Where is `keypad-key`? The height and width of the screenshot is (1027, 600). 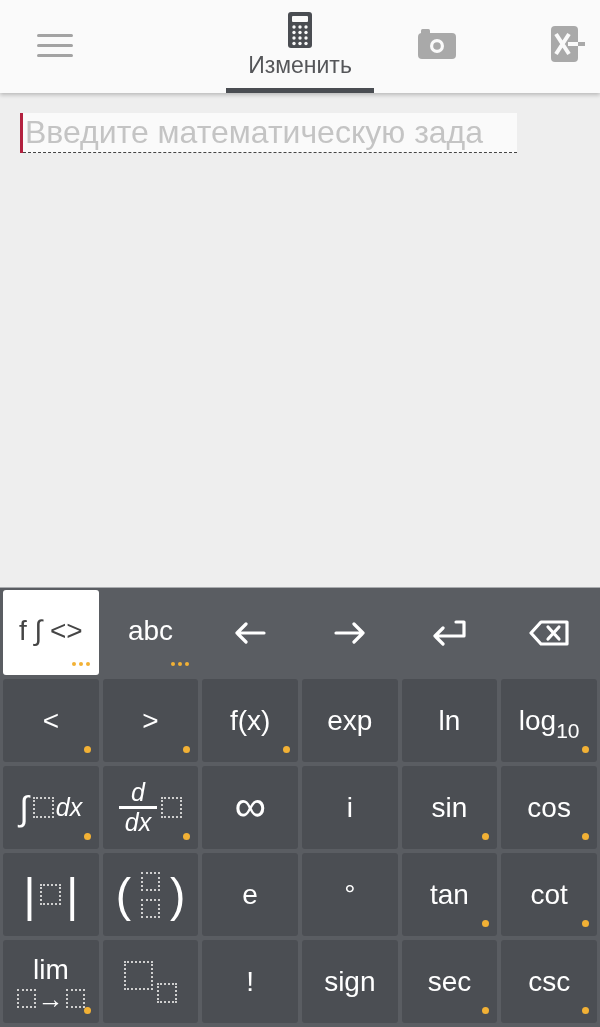
keypad-key is located at coordinates (150, 981).